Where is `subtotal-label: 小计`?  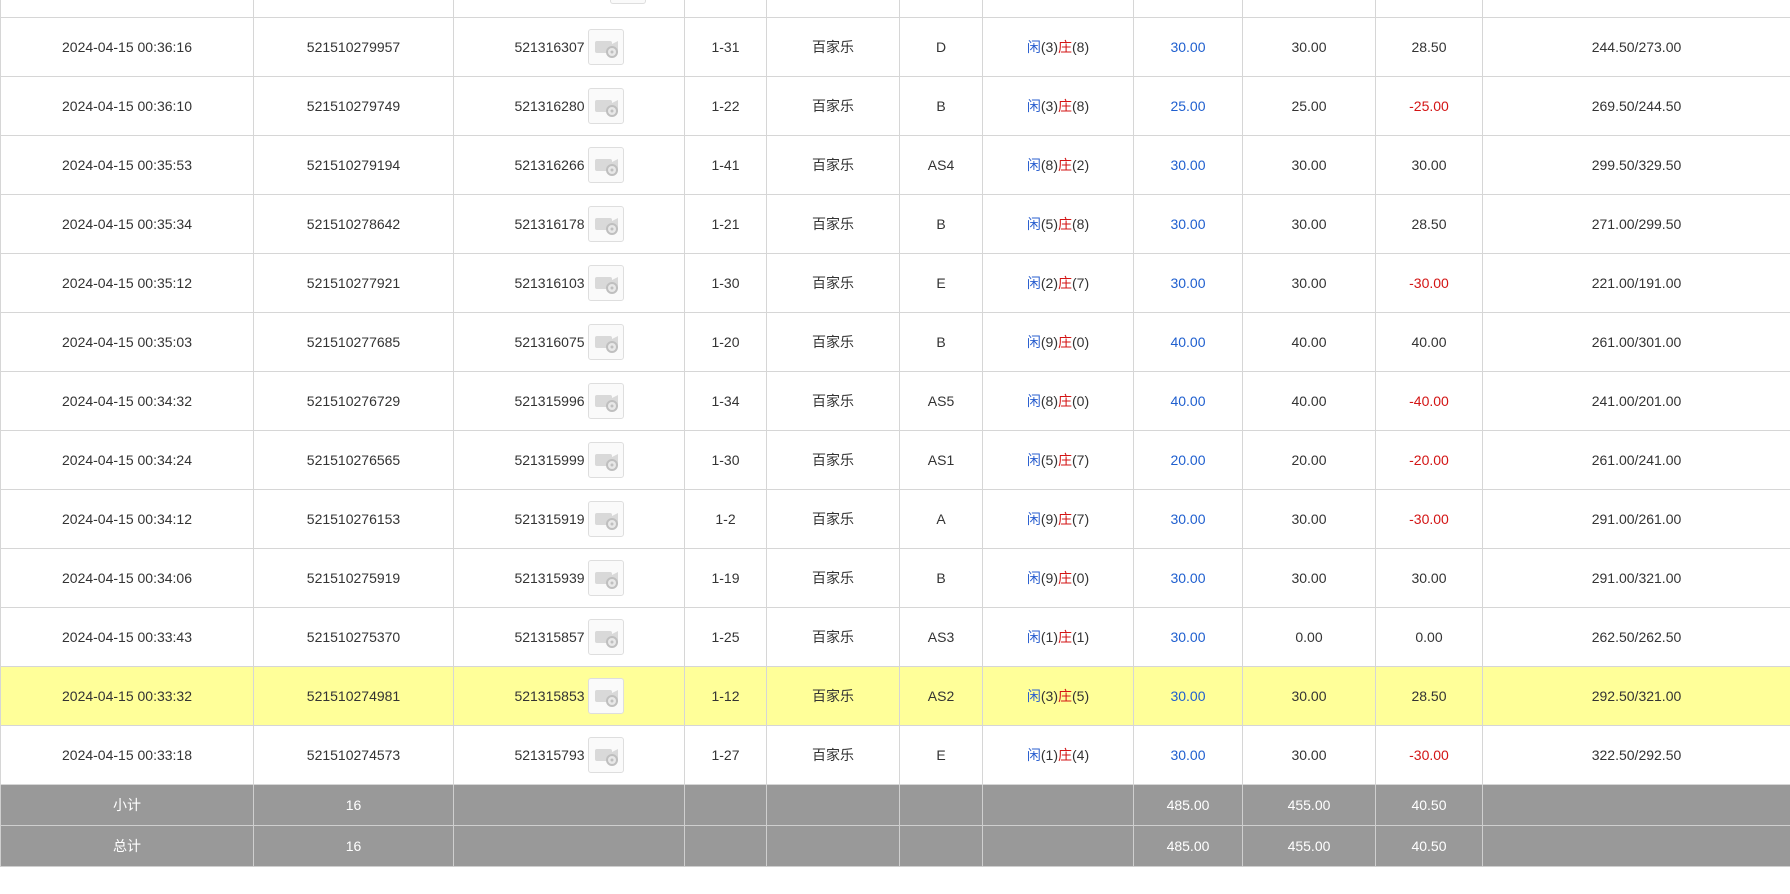
subtotal-label: 小计 is located at coordinates (127, 805).